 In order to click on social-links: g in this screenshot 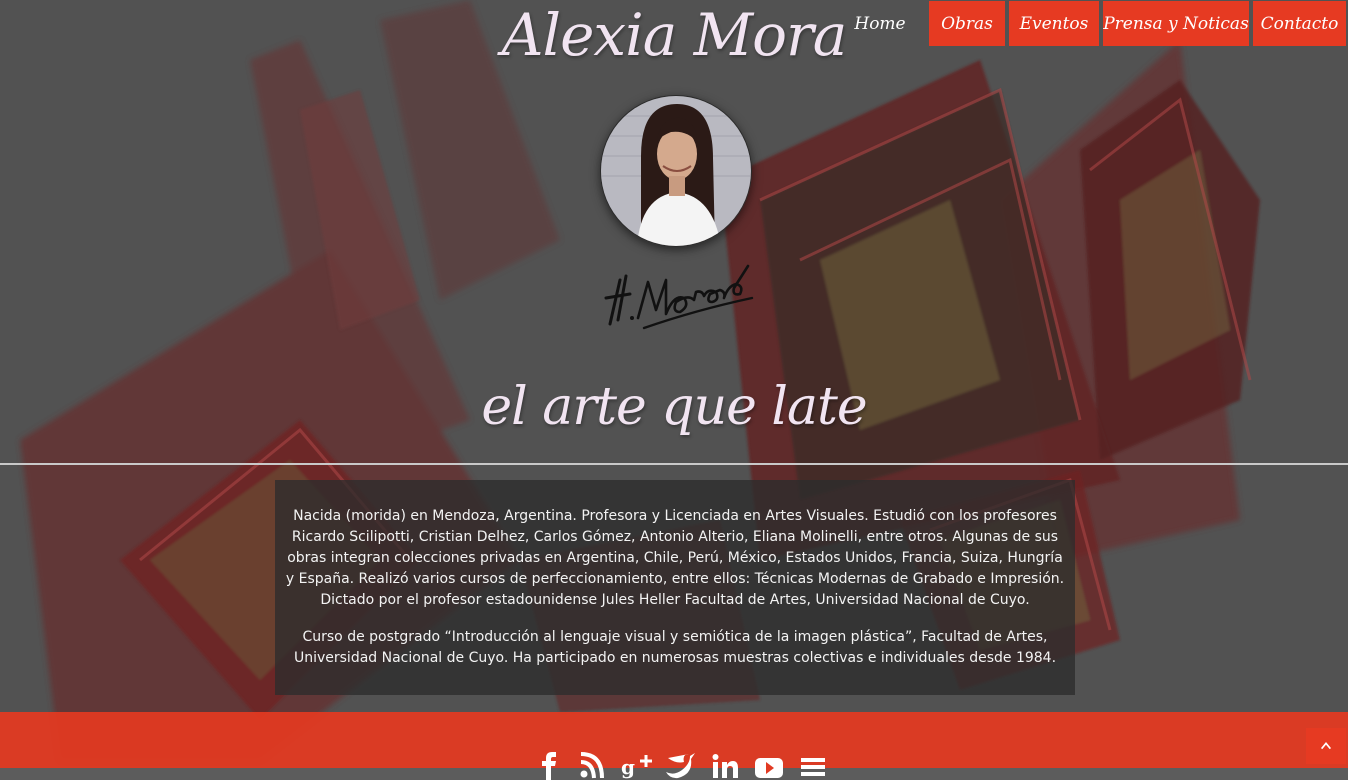, I will do `click(681, 765)`.